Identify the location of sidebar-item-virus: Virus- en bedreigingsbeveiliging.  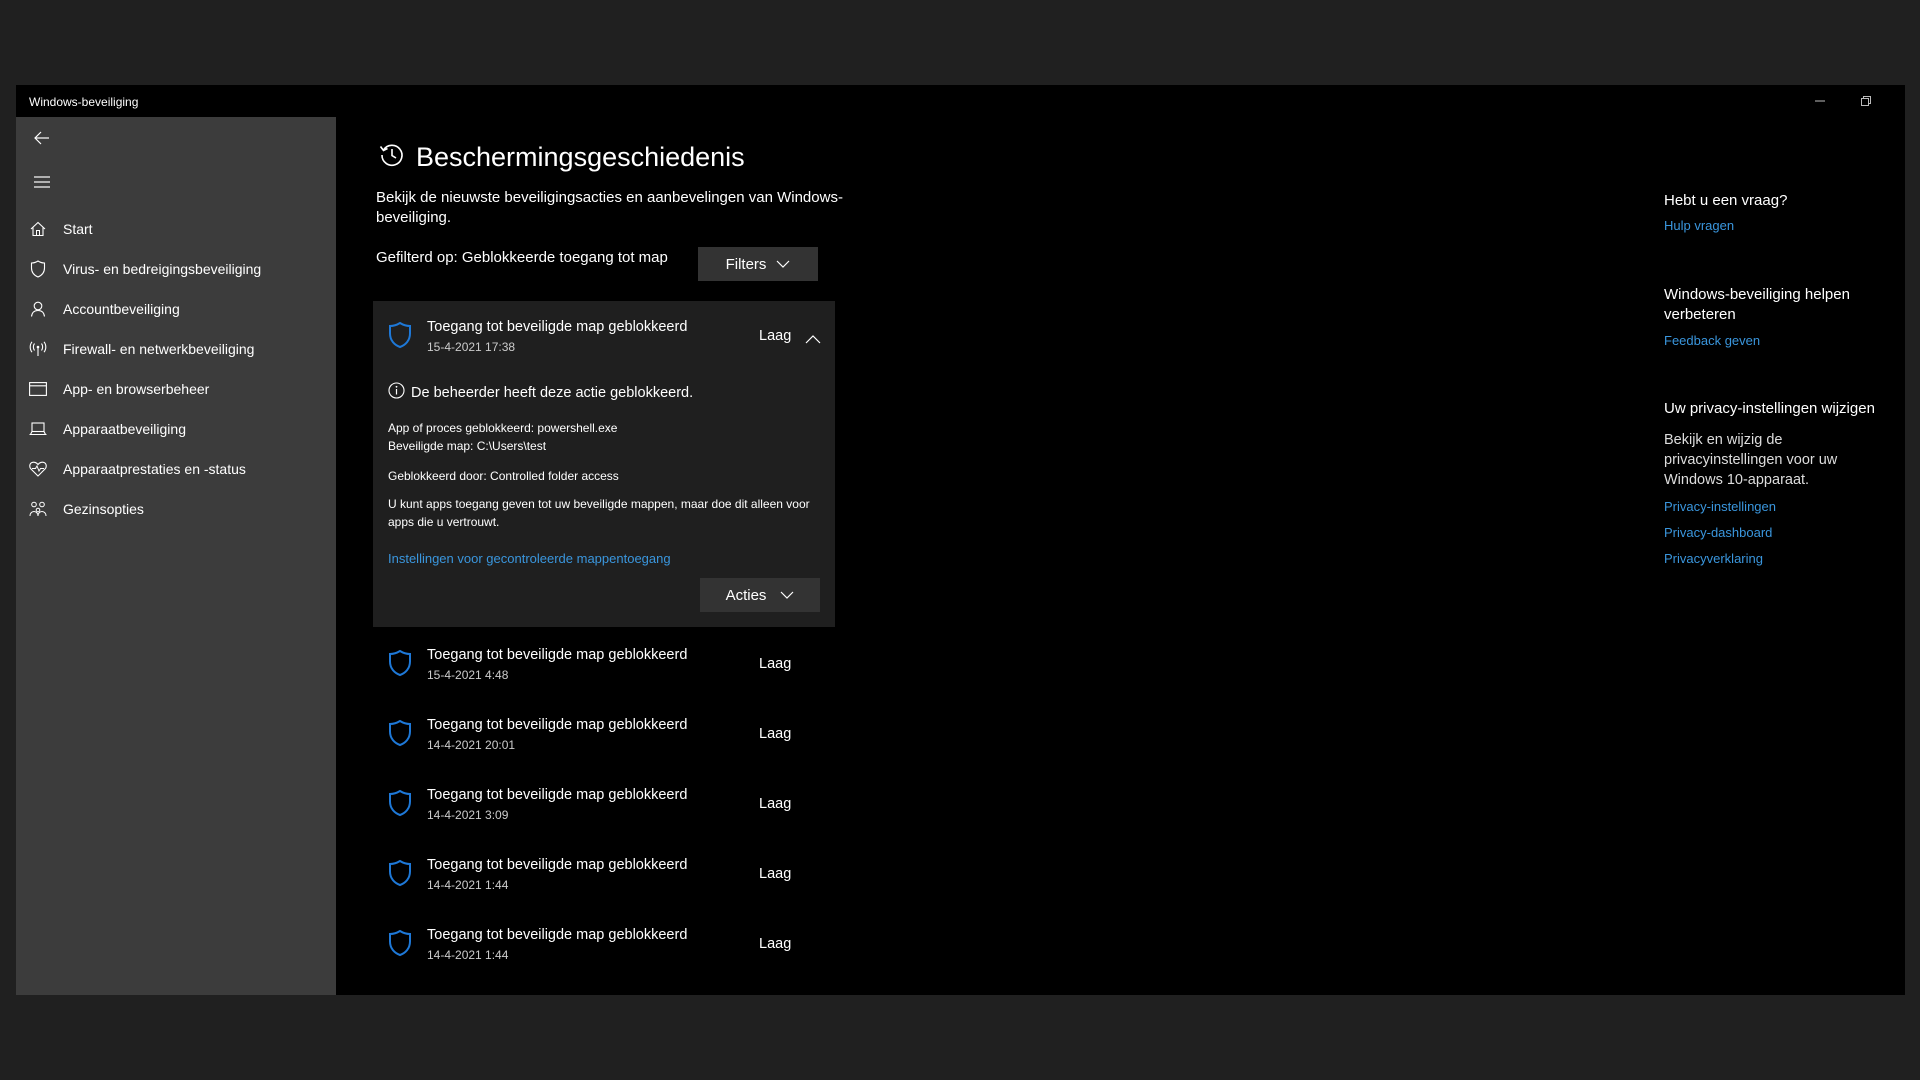
(176, 269).